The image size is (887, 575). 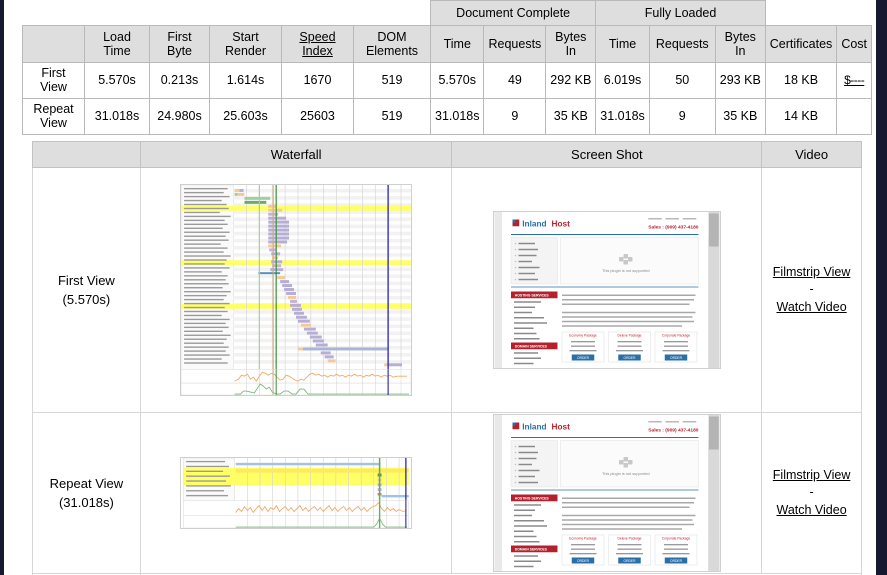 I want to click on summary-blank-cost, so click(x=854, y=13).